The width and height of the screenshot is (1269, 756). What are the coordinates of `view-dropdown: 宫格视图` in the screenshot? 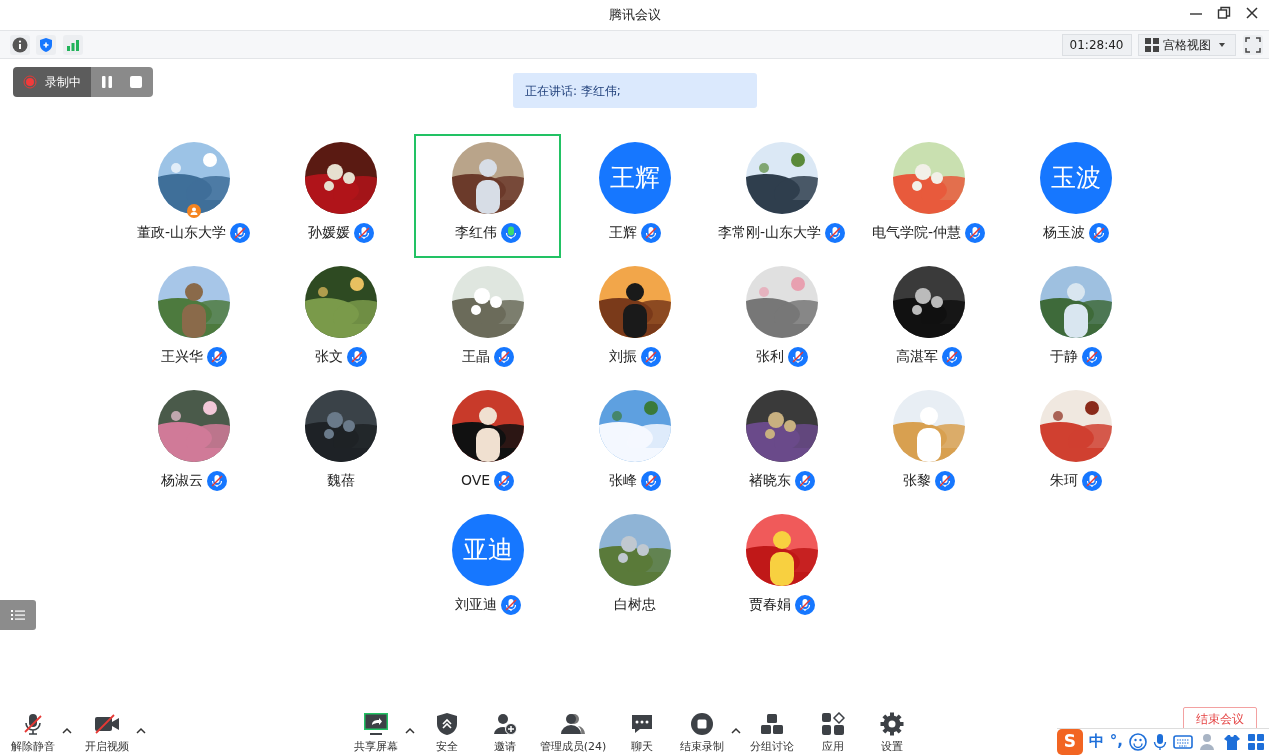 It's located at (1187, 44).